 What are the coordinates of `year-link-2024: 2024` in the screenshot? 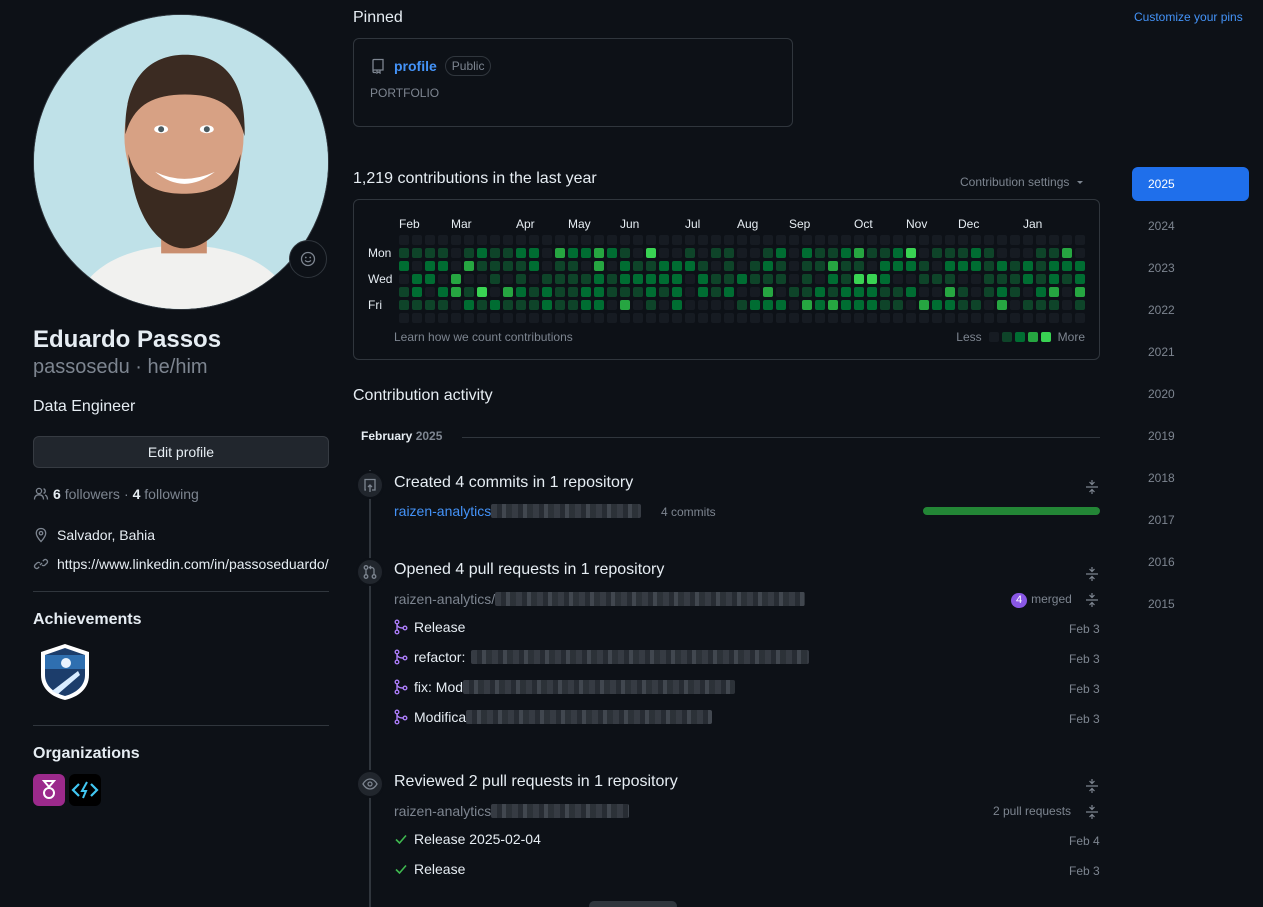 It's located at (1190, 226).